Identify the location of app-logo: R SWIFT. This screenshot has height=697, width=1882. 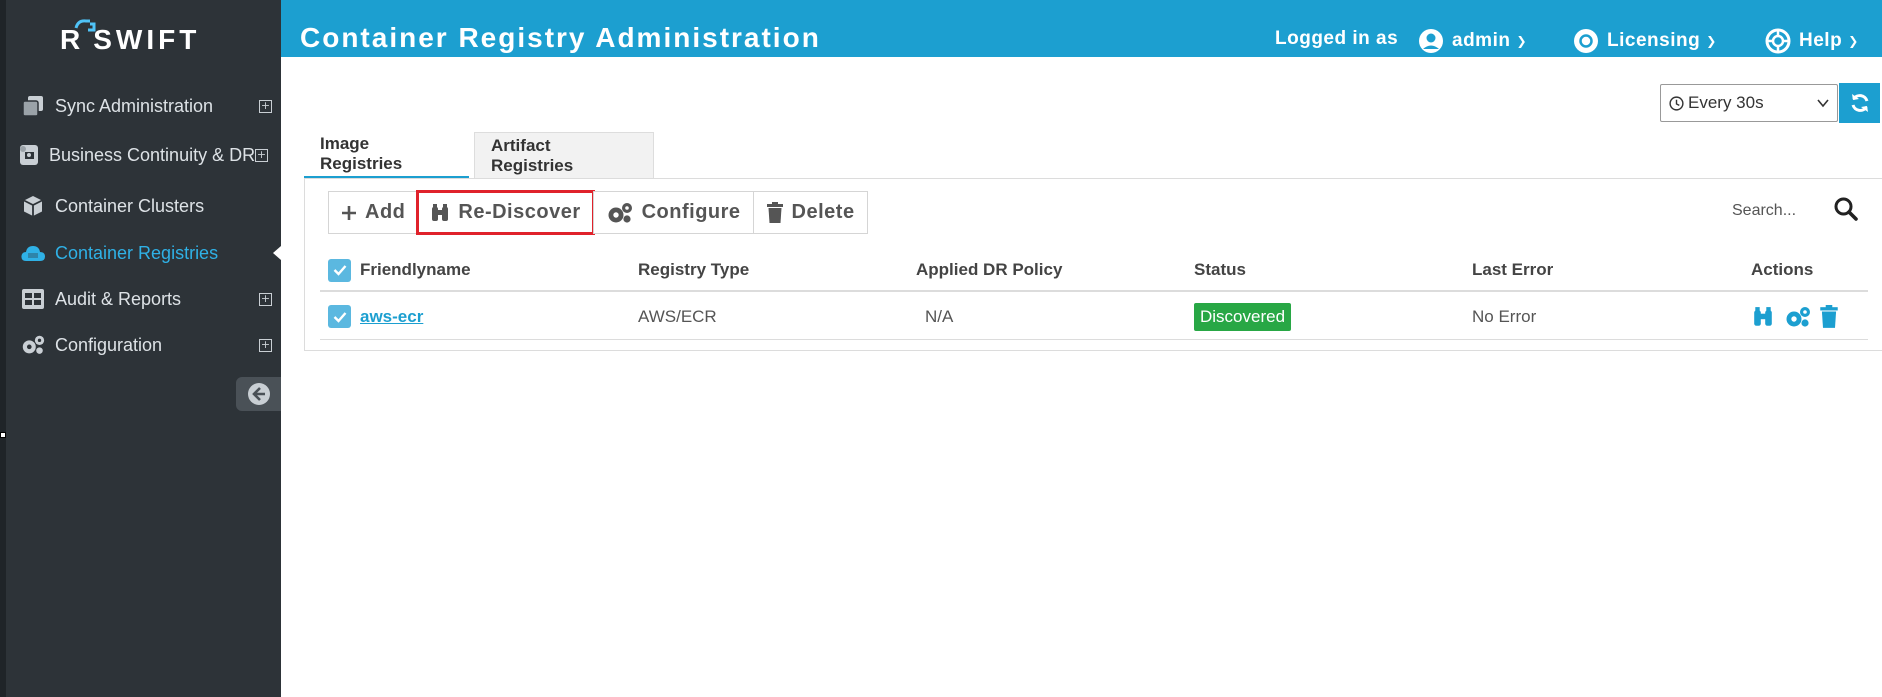
(130, 38).